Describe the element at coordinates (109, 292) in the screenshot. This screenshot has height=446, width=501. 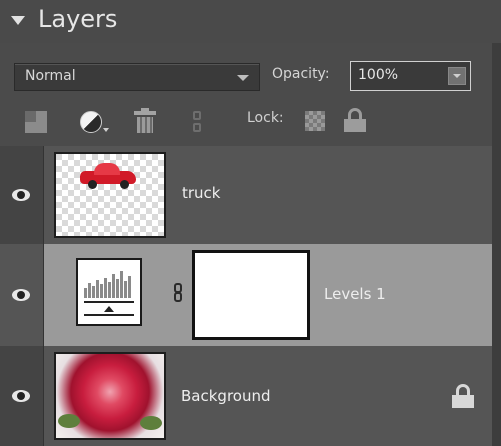
I see `levels-adjustment-icon` at that location.